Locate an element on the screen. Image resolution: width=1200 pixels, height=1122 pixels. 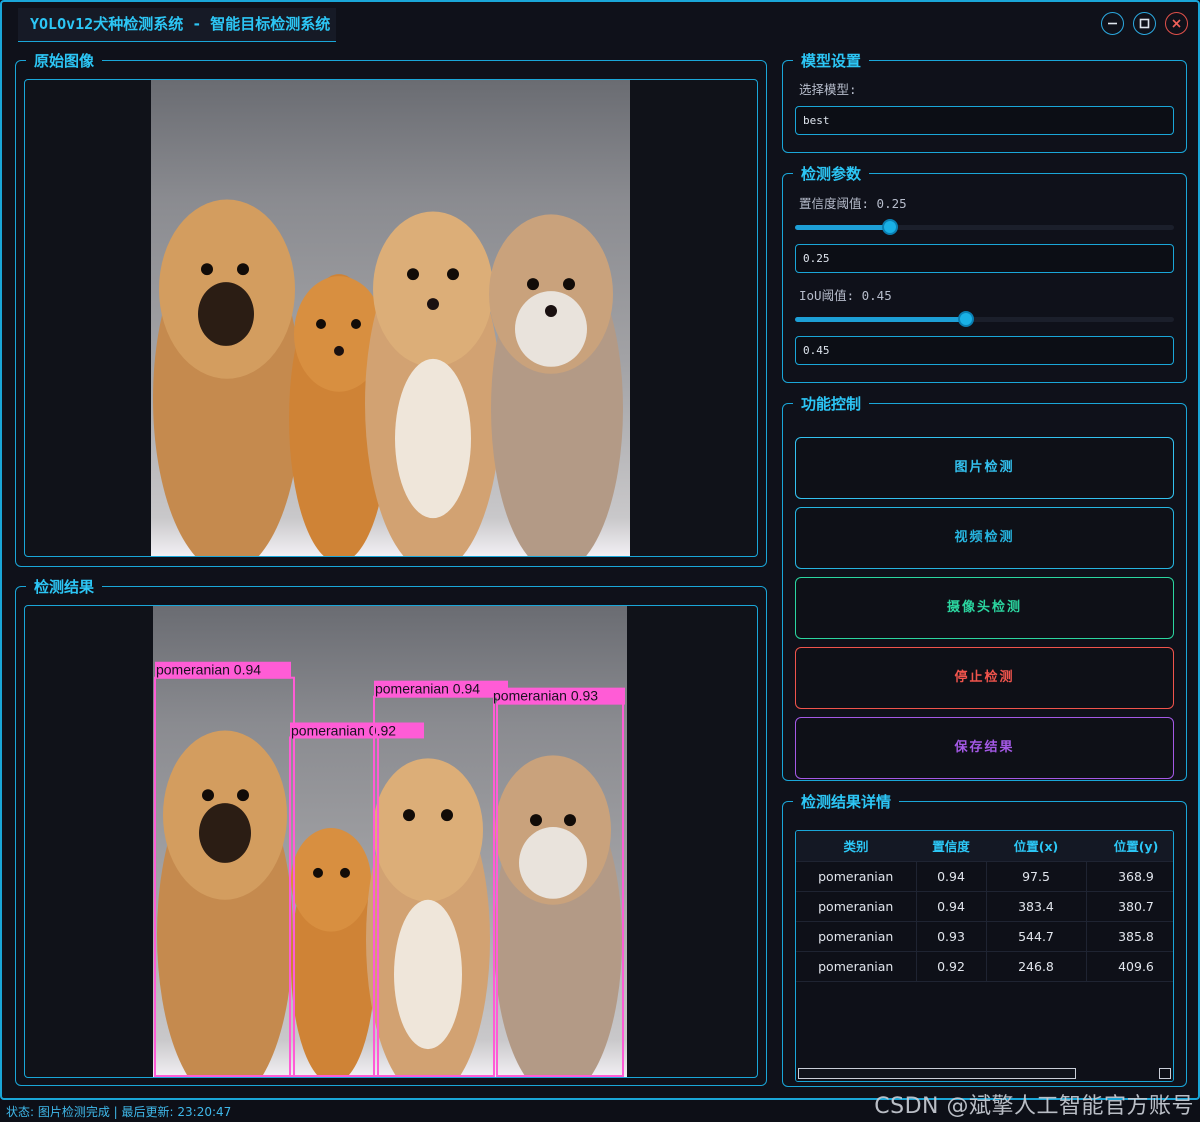
iou-slider-thumb is located at coordinates (965, 319).